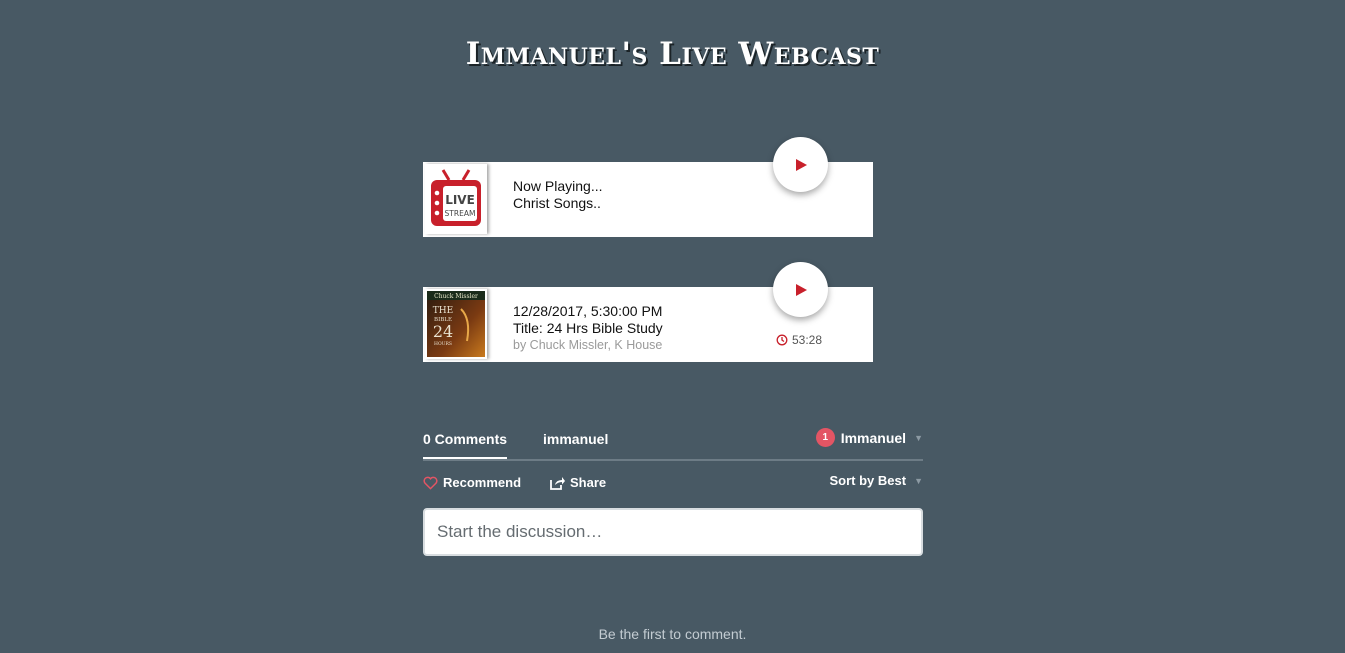 This screenshot has height=653, width=1345. Describe the element at coordinates (672, 54) in the screenshot. I see `page-title: Immanuel's Live Webcast` at that location.